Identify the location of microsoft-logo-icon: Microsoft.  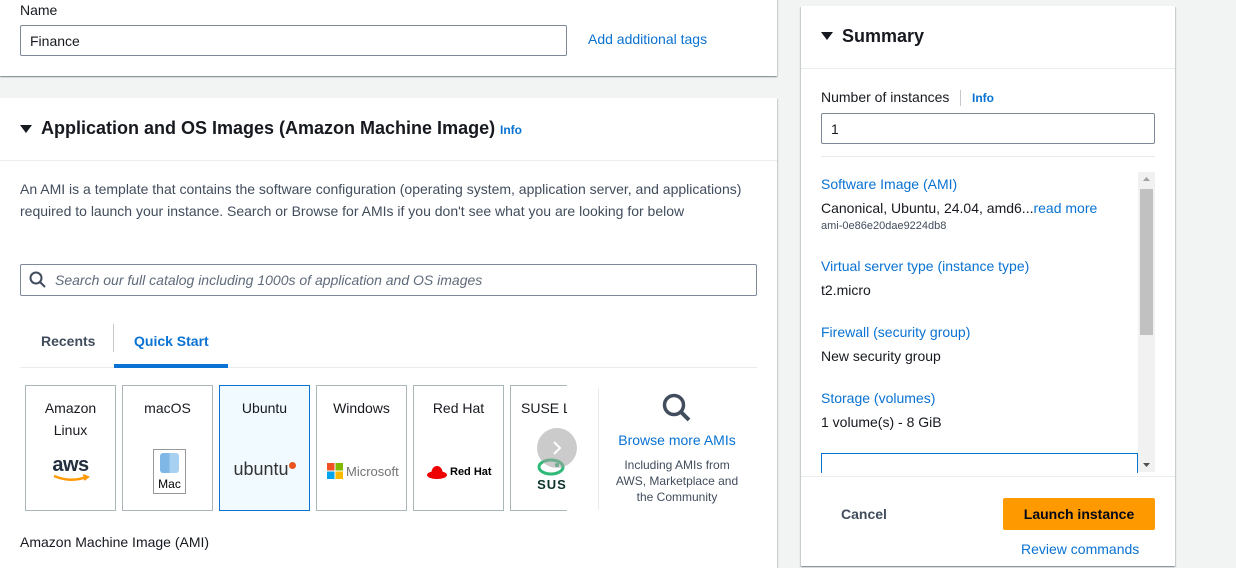
(363, 471).